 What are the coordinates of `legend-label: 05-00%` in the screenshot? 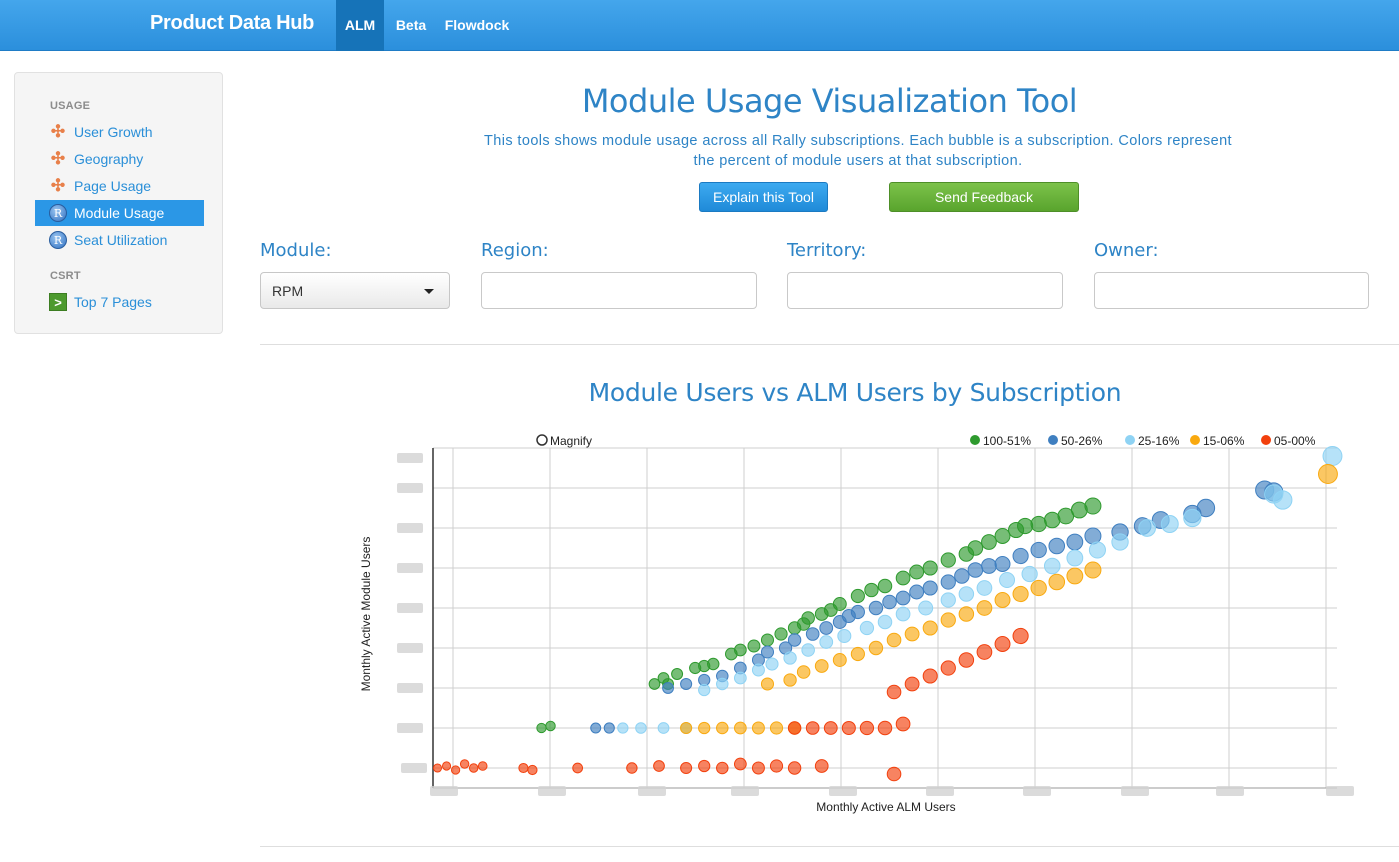 It's located at (1295, 441).